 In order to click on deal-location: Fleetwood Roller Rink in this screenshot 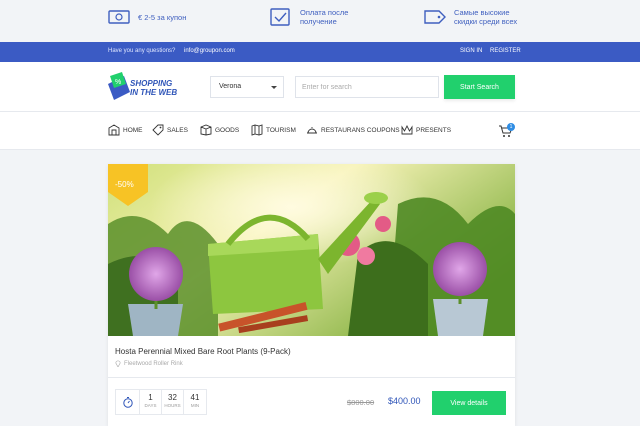, I will do `click(149, 363)`.